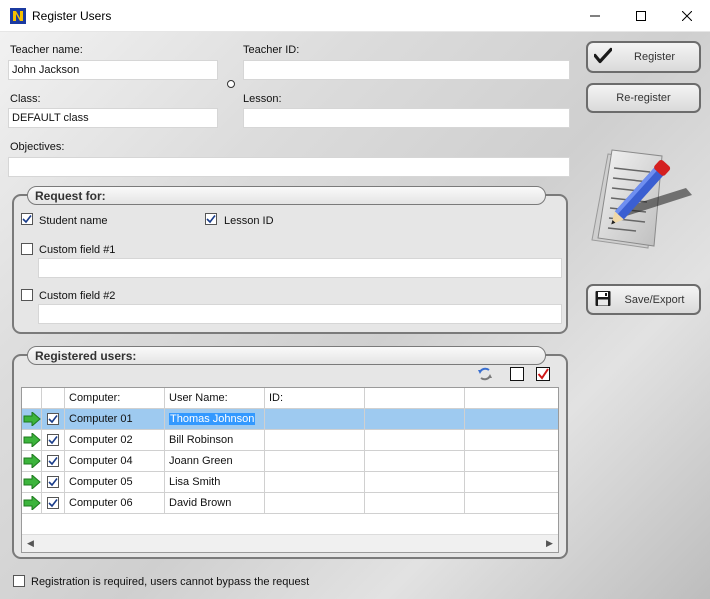 This screenshot has height=599, width=710. Describe the element at coordinates (517, 374) in the screenshot. I see `deselect-all-checkbox` at that location.